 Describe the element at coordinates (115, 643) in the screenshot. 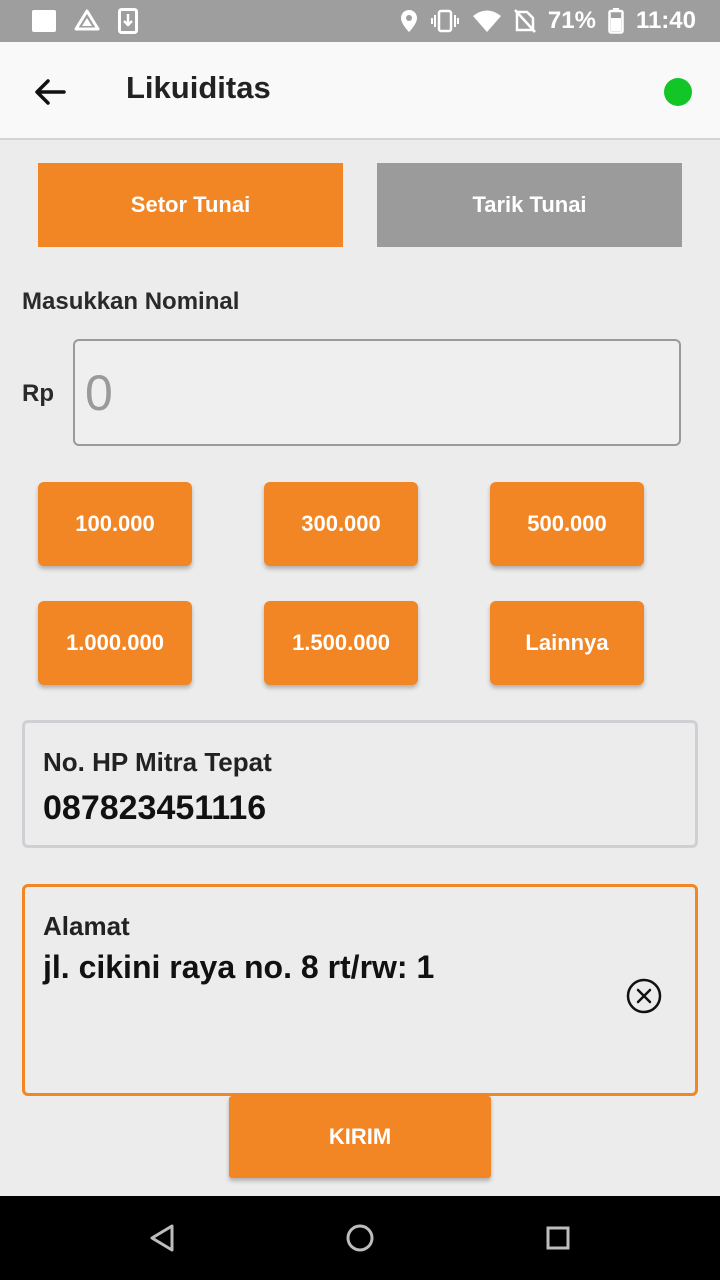

I see `preset-1000000-button: 1.000.000` at that location.